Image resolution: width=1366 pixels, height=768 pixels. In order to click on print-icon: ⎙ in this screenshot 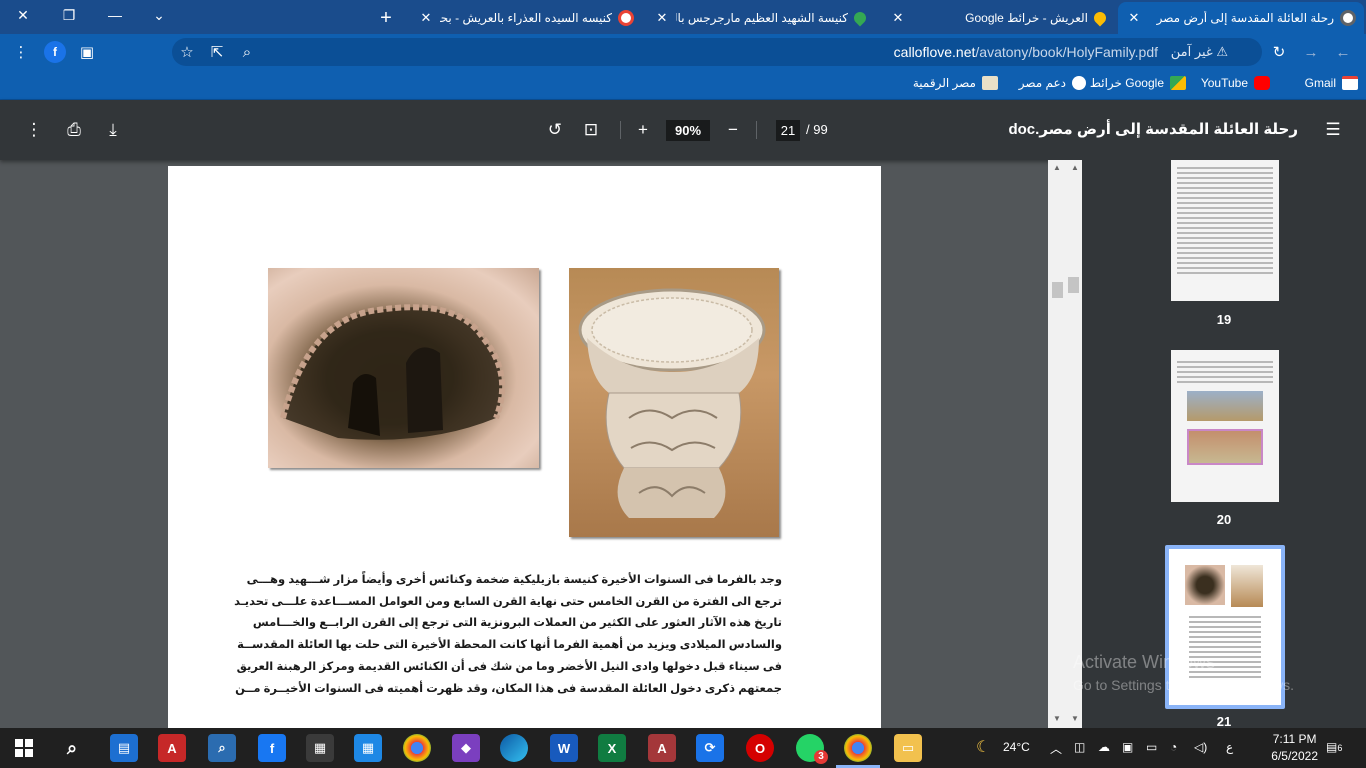, I will do `click(74, 130)`.